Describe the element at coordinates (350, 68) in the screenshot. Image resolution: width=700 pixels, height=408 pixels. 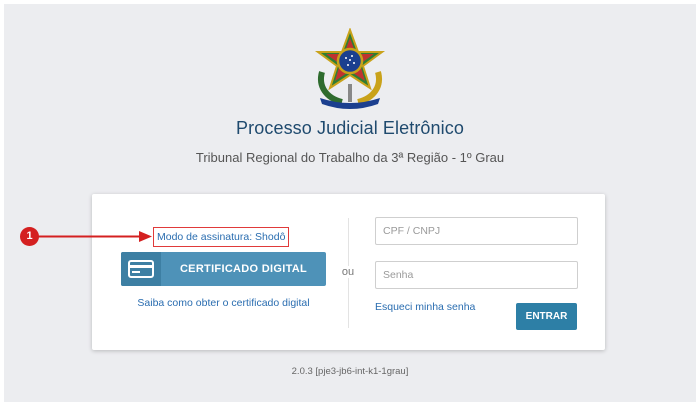
I see `brazil-coat-of-arms-icon` at that location.